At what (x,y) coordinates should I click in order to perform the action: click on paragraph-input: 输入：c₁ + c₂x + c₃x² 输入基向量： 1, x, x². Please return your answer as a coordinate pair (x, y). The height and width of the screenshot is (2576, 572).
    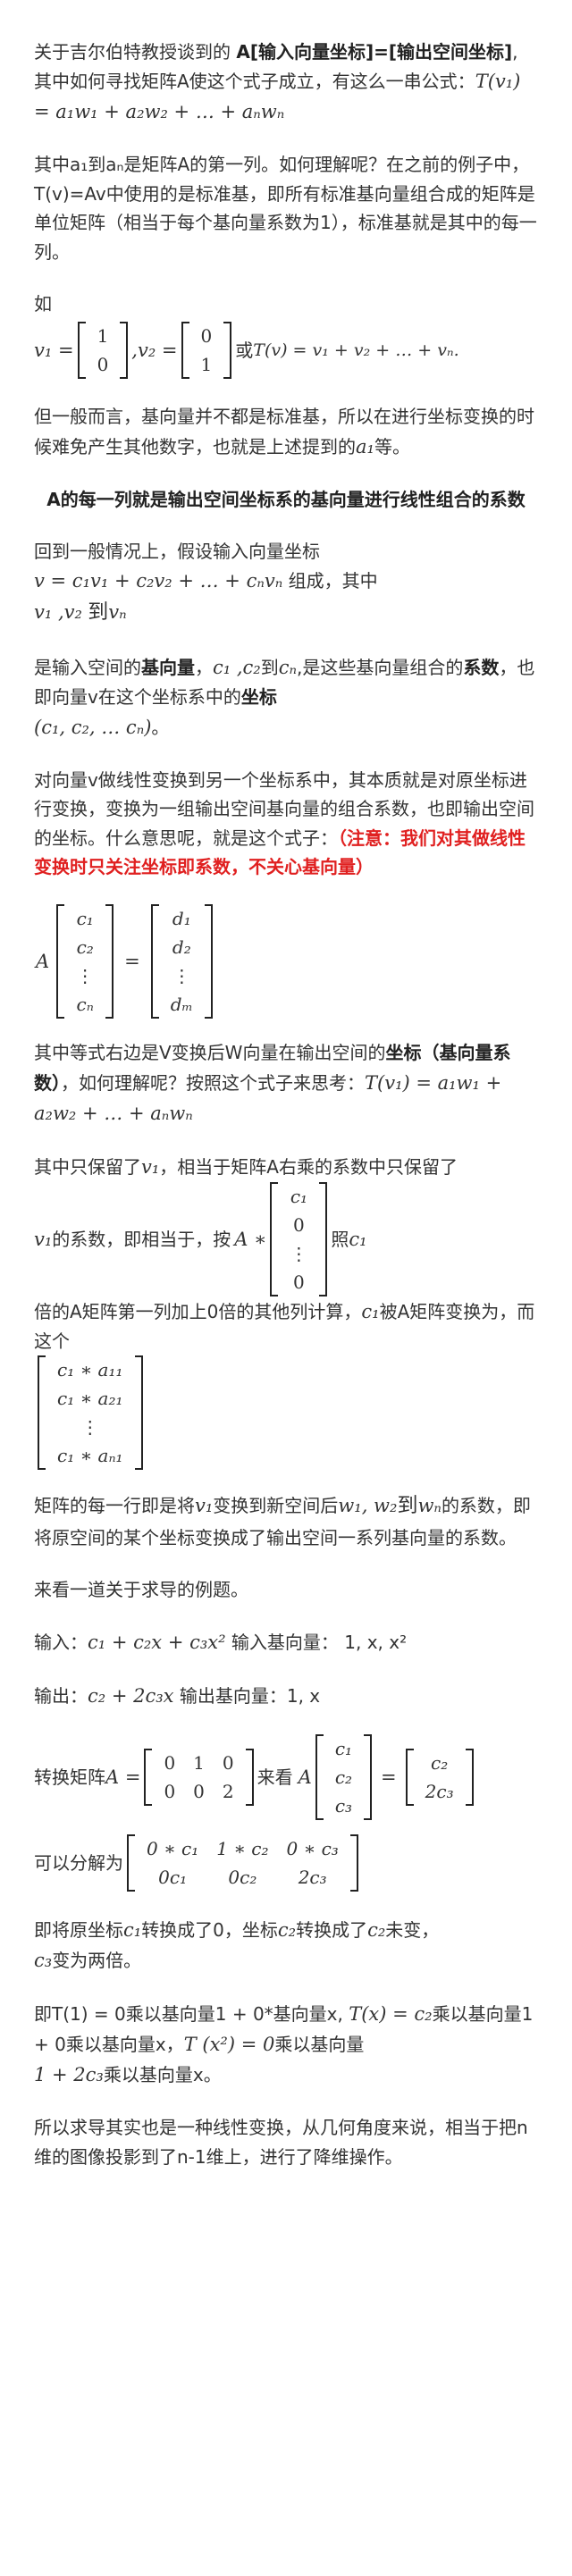
    Looking at the image, I should click on (286, 1642).